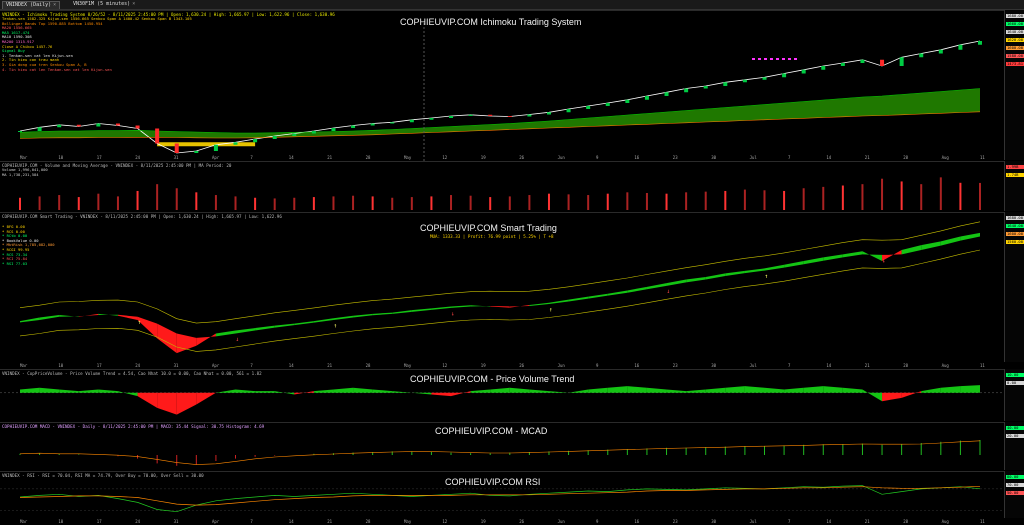  Describe the element at coordinates (1014, 395) in the screenshot. I see `pvt-axis: 10.00 0.00` at that location.